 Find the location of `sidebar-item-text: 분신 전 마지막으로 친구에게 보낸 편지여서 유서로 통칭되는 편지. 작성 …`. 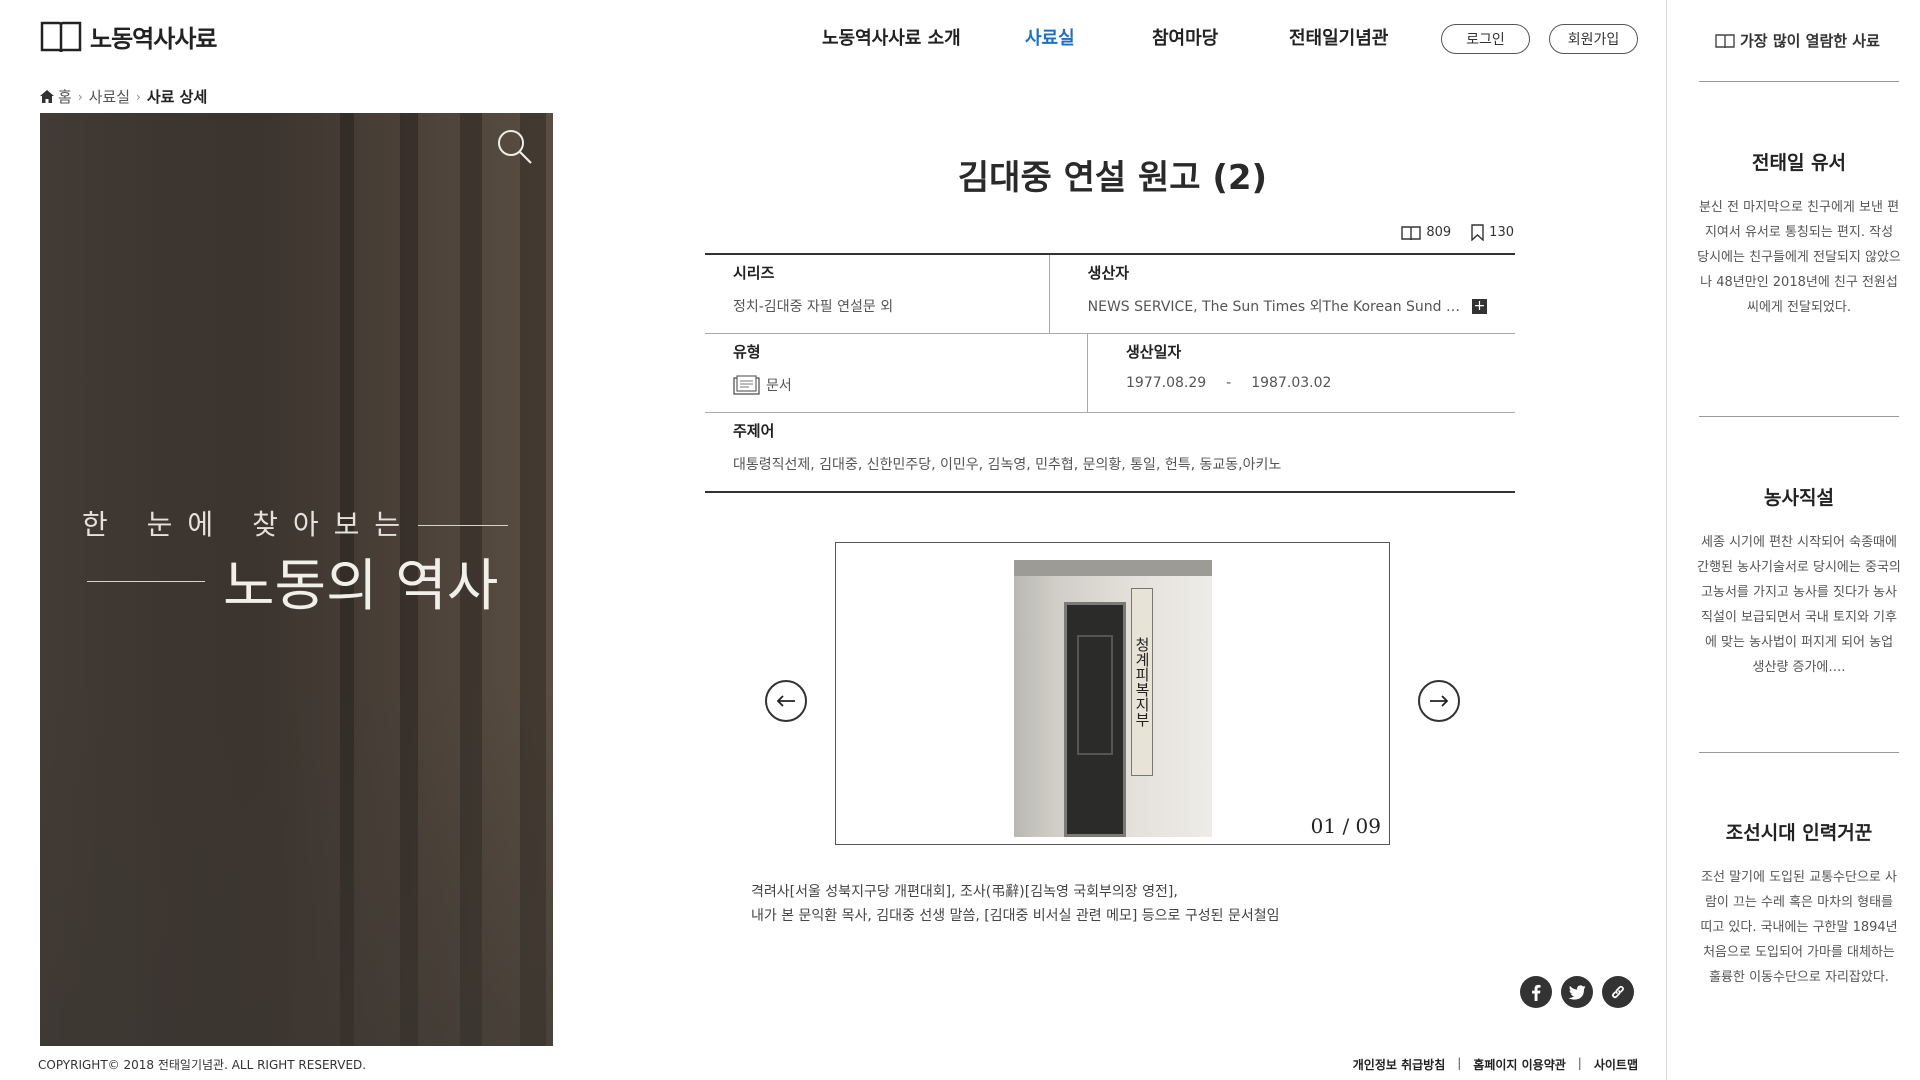

sidebar-item-text: 분신 전 마지막으로 친구에게 보낸 편지여서 유서로 통칭되는 편지. 작성 … is located at coordinates (1799, 257).